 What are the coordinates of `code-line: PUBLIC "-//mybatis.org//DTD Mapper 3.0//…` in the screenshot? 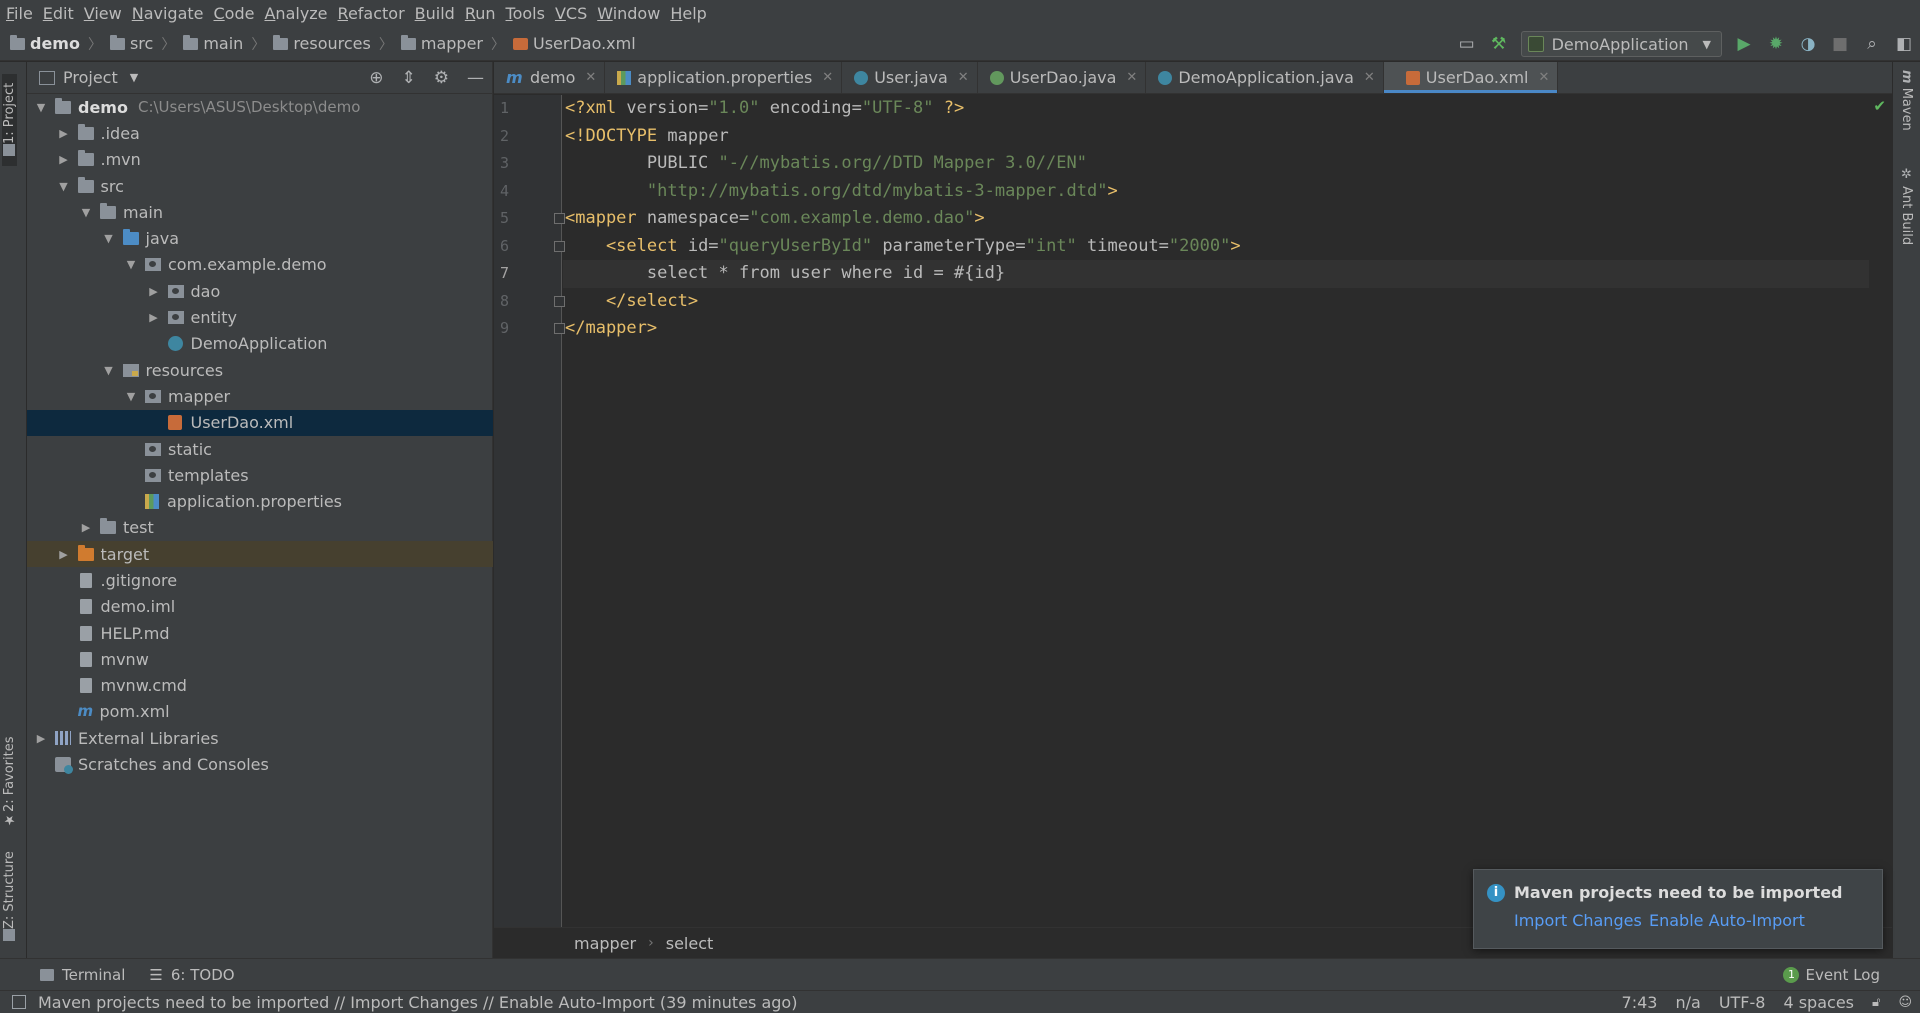 It's located at (1216, 164).